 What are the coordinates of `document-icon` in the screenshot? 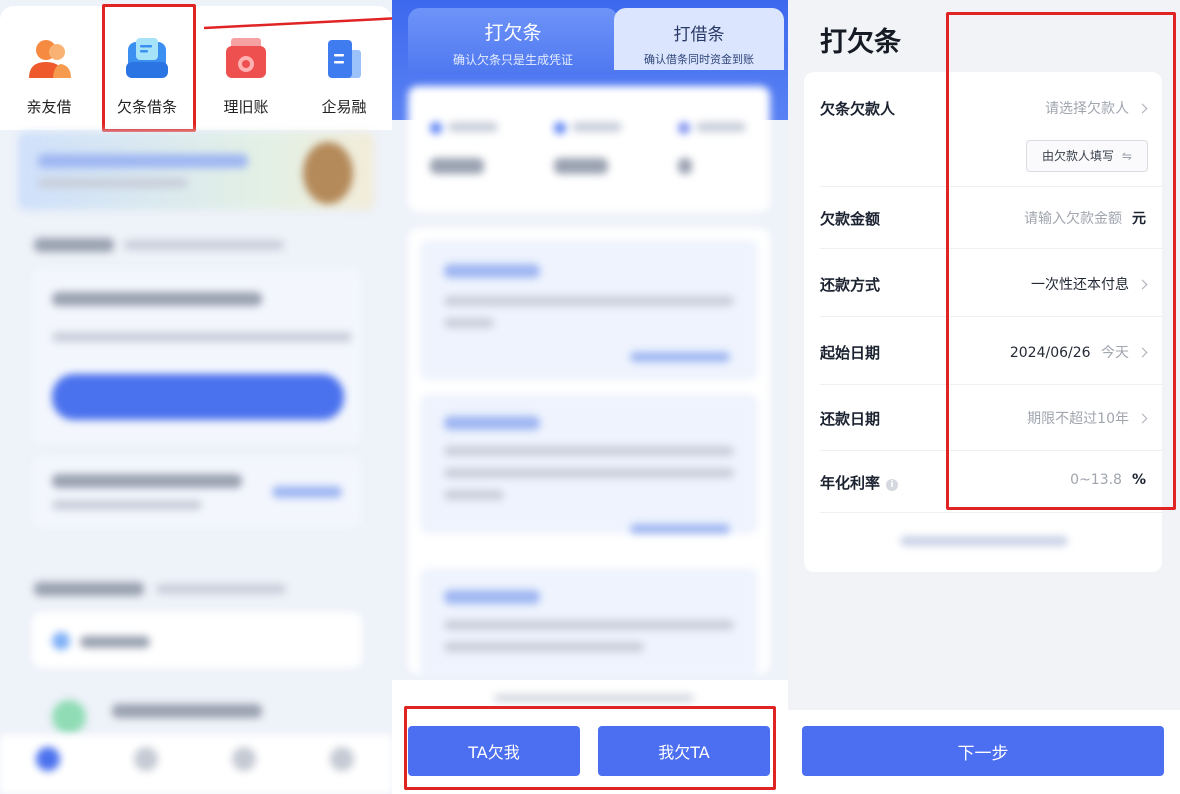 It's located at (147, 59).